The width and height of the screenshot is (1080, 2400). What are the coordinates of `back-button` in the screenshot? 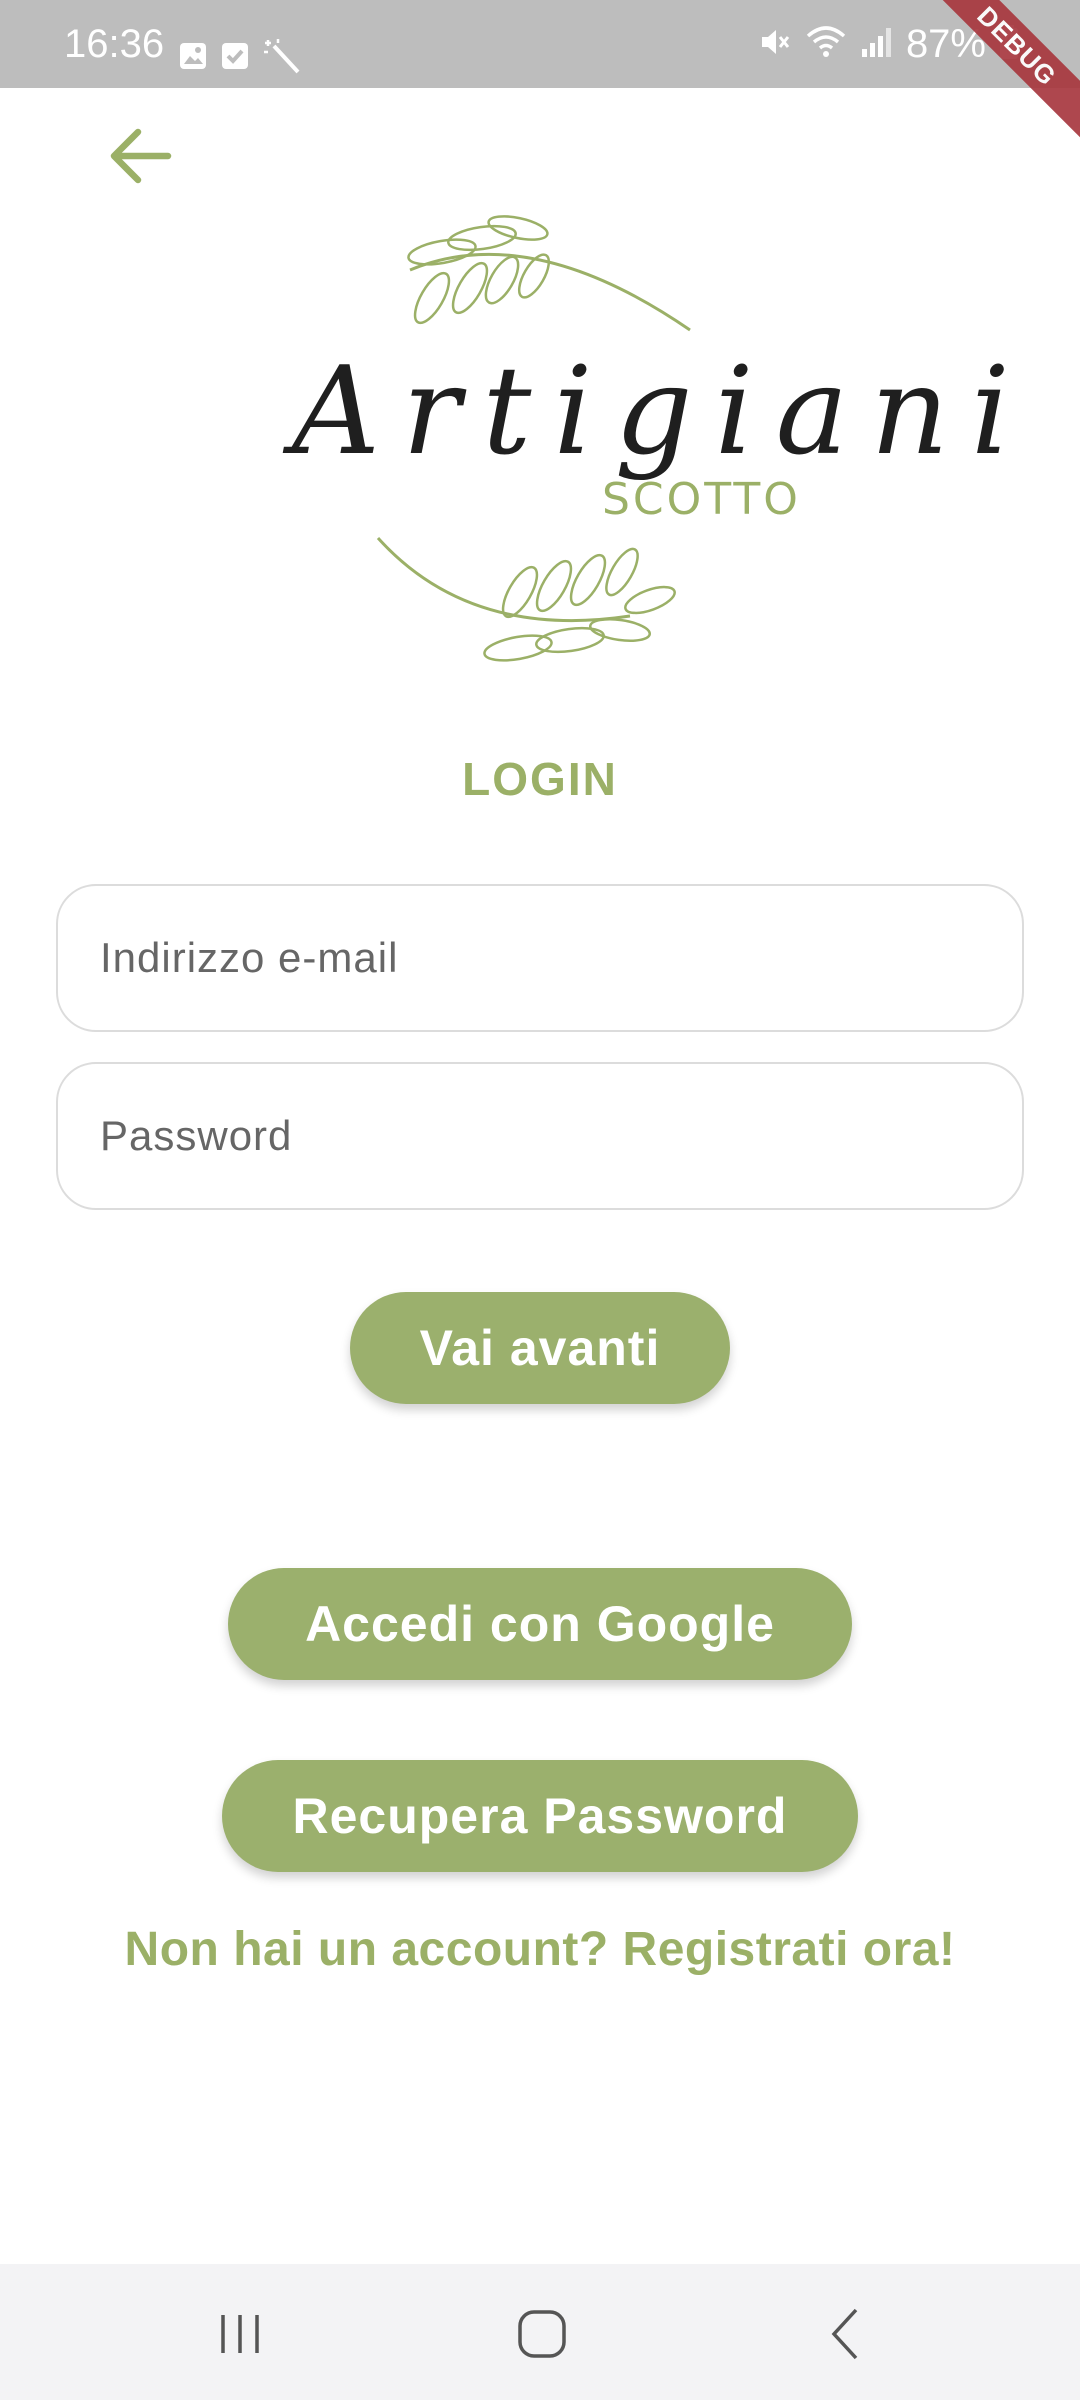 It's located at (140, 156).